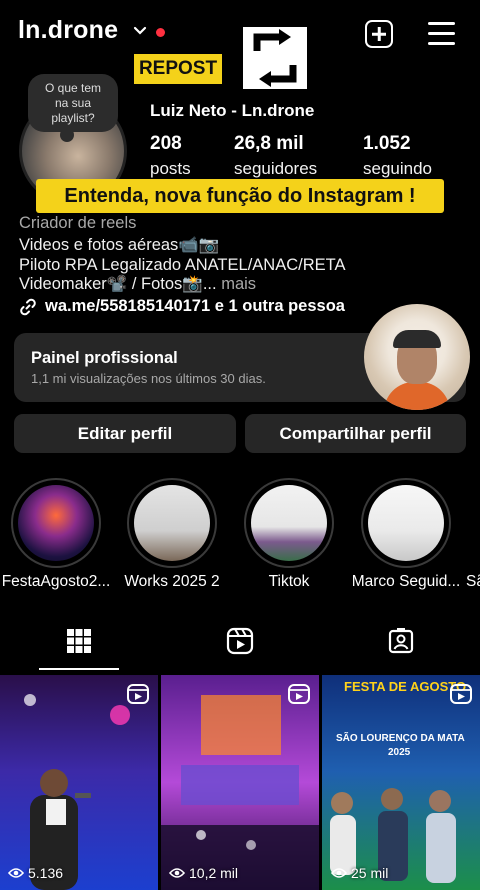  What do you see at coordinates (240, 196) in the screenshot?
I see `info-banner: Entenda, nova função do Instagram !` at bounding box center [240, 196].